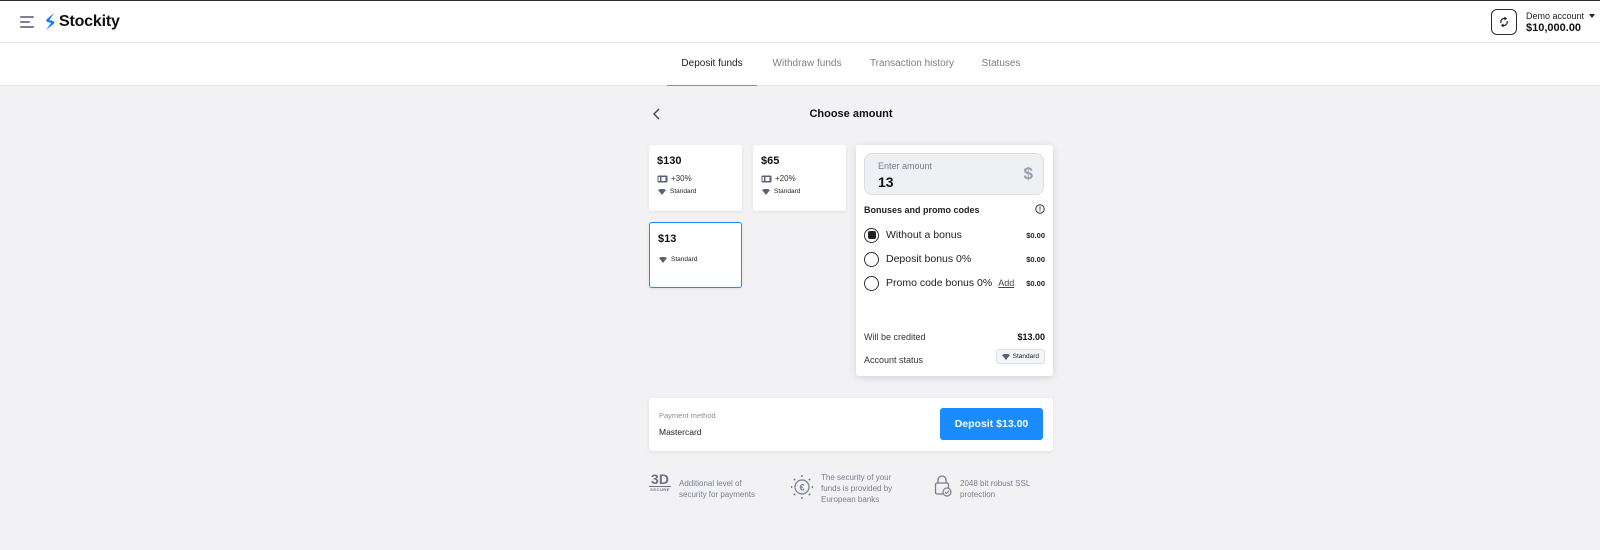  What do you see at coordinates (886, 182) in the screenshot?
I see `amount-value: 13` at bounding box center [886, 182].